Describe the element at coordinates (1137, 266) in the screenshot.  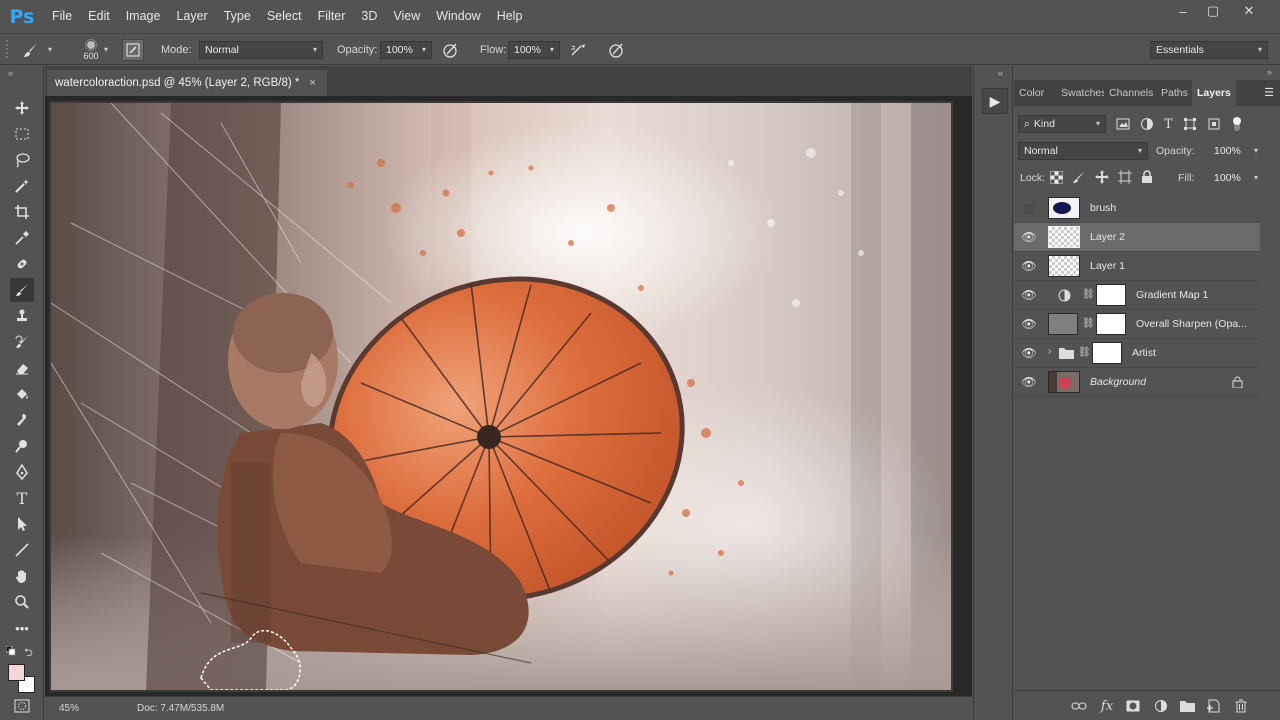
I see `layer-row-layer-1: 👁 Layer 1` at that location.